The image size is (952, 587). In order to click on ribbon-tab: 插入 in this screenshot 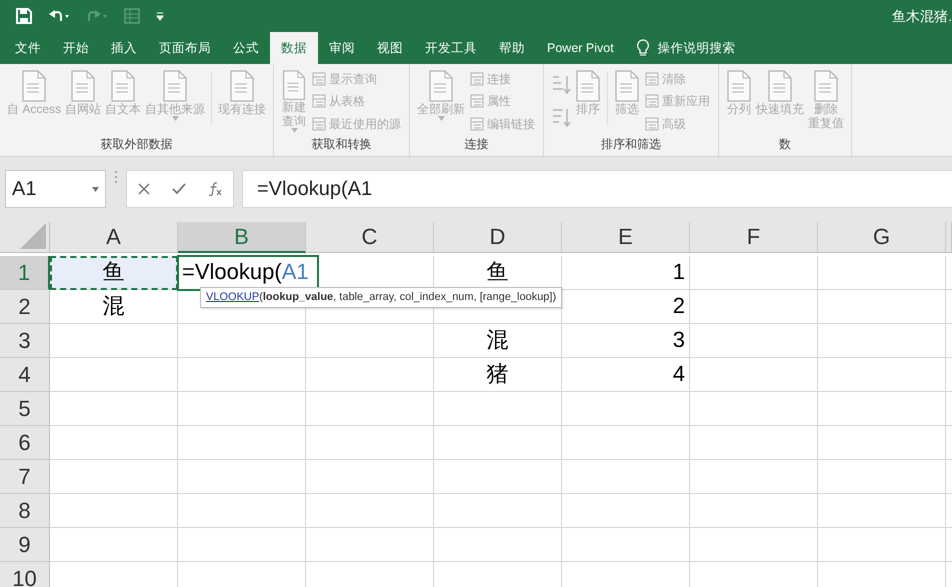, I will do `click(124, 48)`.